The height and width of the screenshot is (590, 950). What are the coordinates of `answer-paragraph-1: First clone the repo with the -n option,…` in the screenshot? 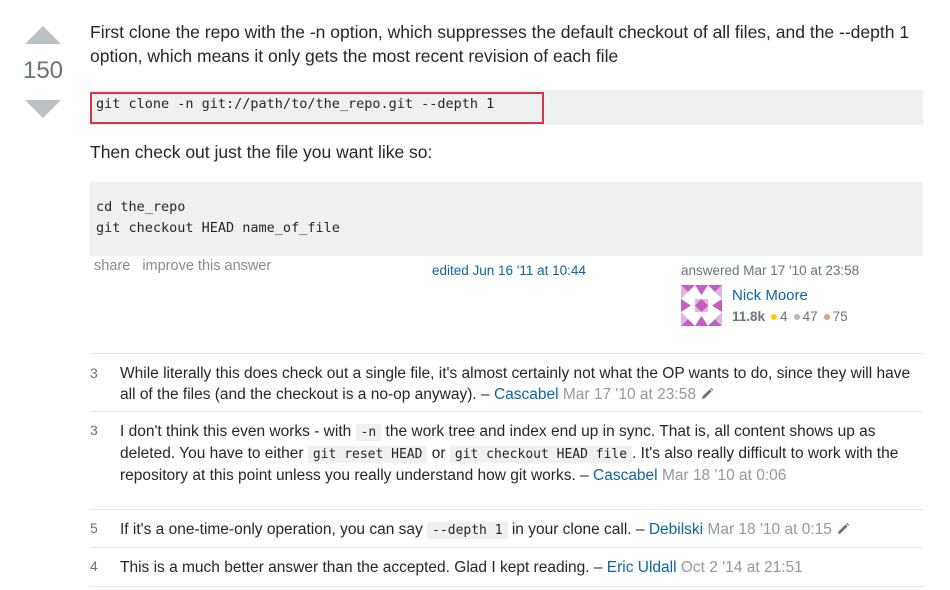 It's located at (500, 44).